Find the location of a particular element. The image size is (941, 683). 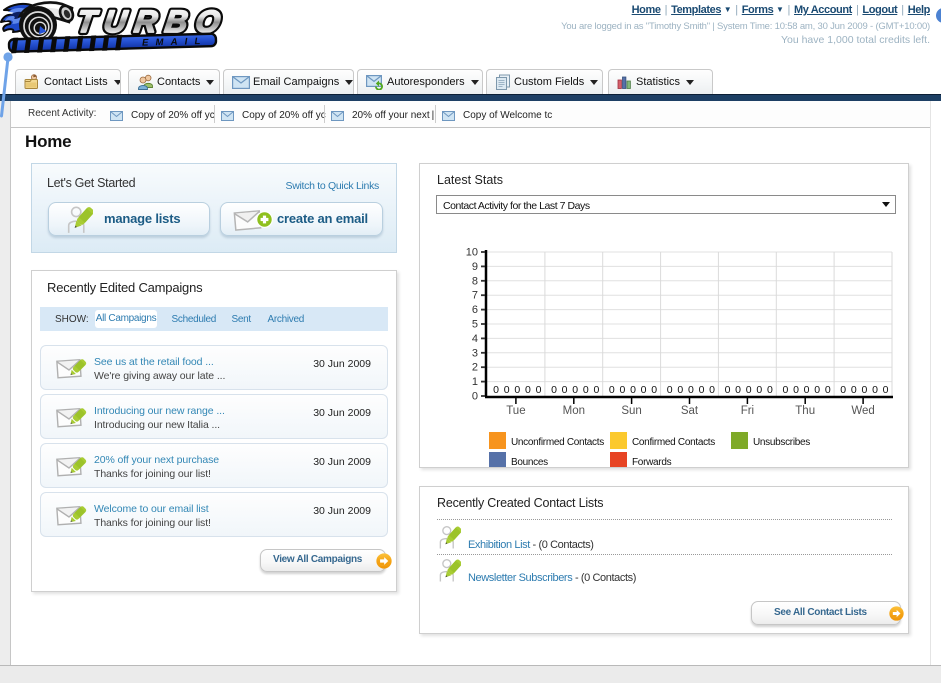

svg-text: Unsubscribes is located at coordinates (781, 442).